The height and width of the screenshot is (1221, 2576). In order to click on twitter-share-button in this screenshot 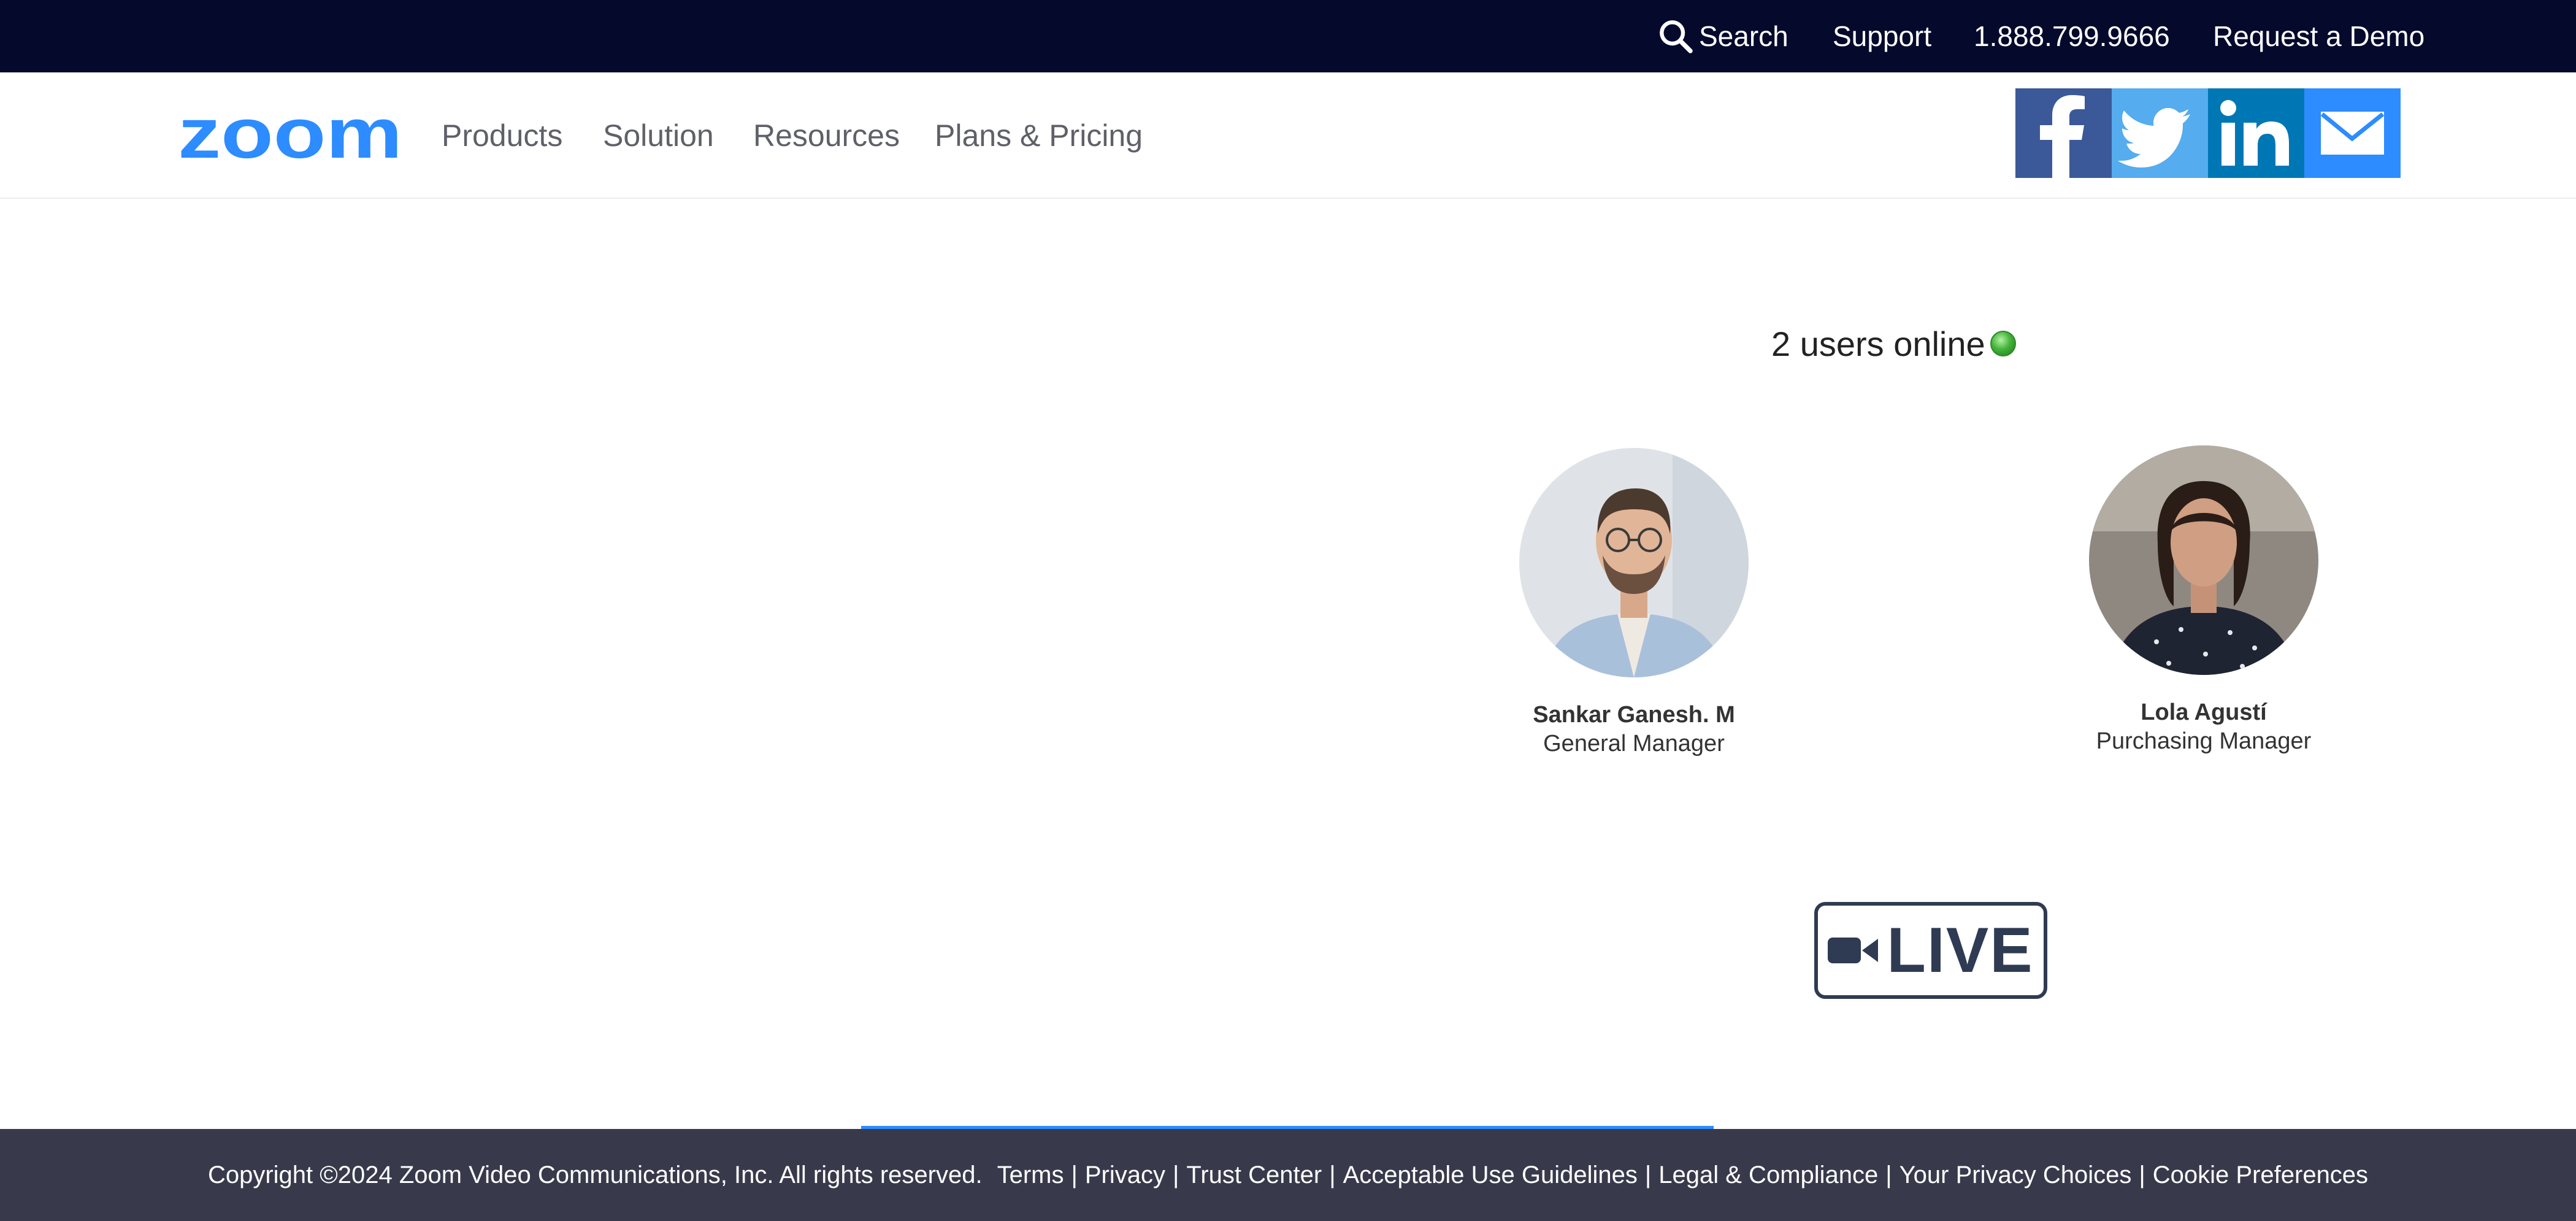, I will do `click(2160, 133)`.